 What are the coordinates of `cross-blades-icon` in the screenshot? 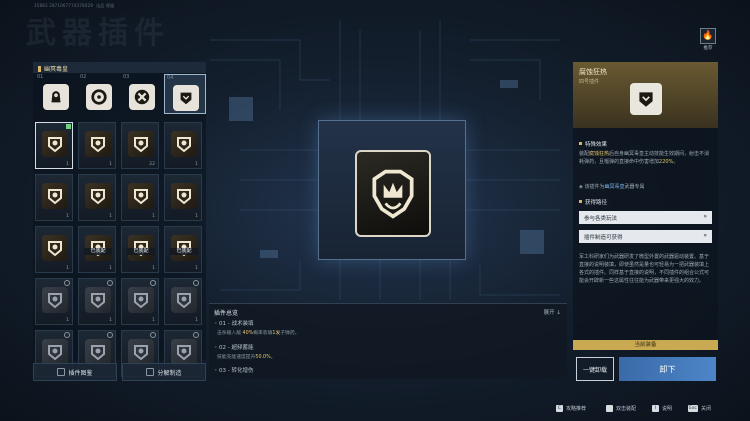 It's located at (142, 97).